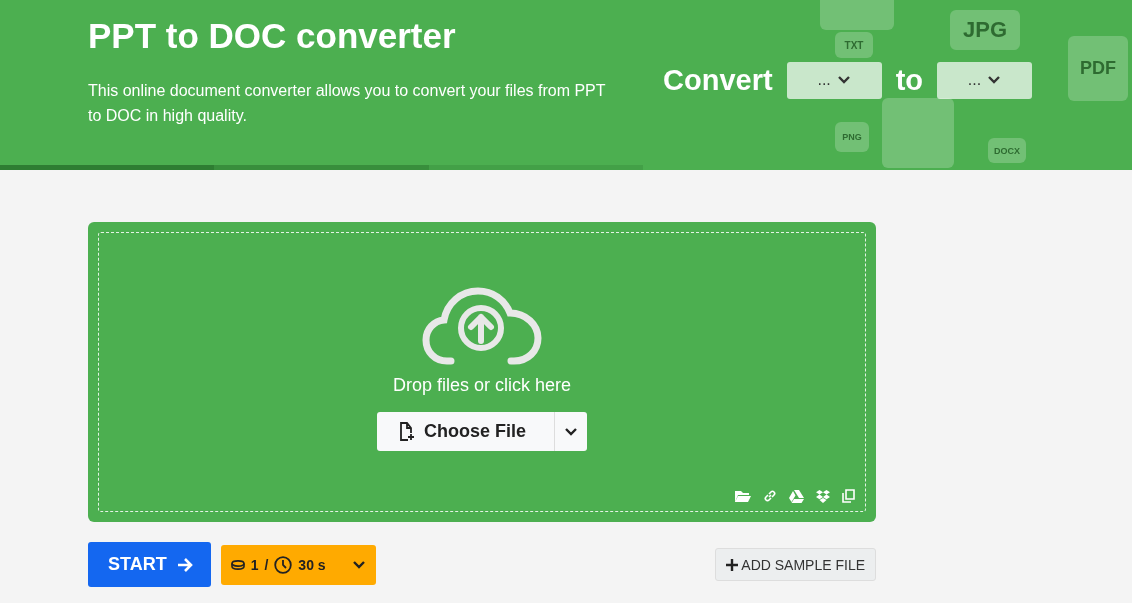 This screenshot has width=1132, height=603. Describe the element at coordinates (482, 385) in the screenshot. I see `drop-prompt: Drop files or click here` at that location.